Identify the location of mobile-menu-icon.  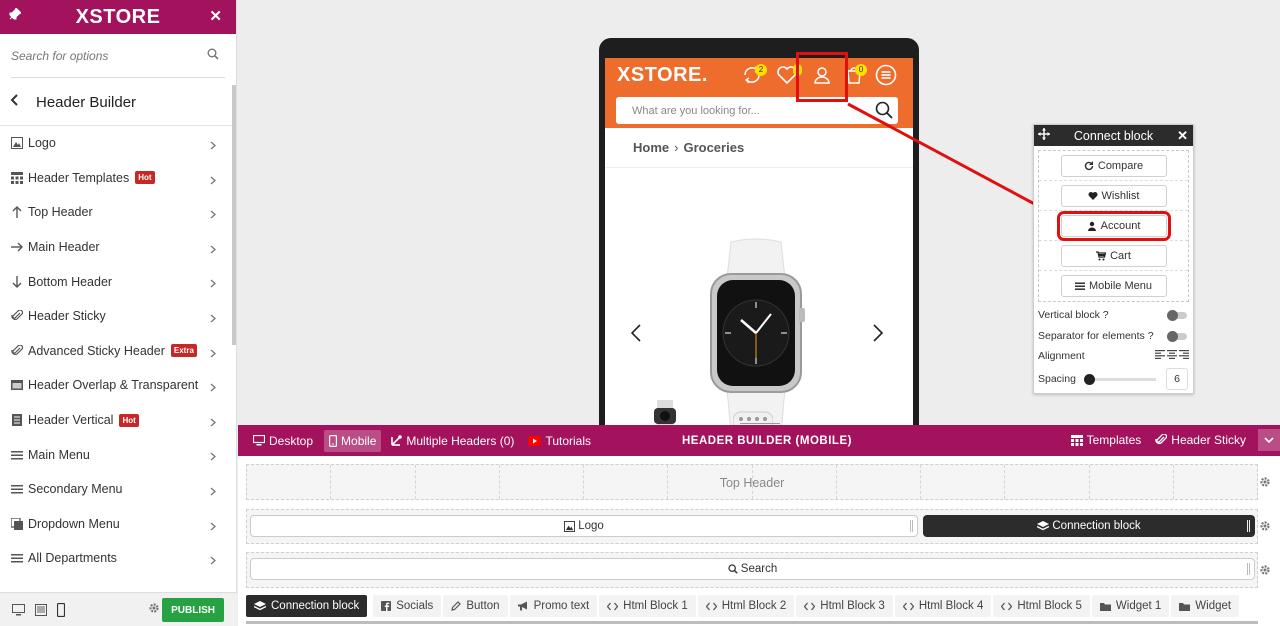
(887, 76).